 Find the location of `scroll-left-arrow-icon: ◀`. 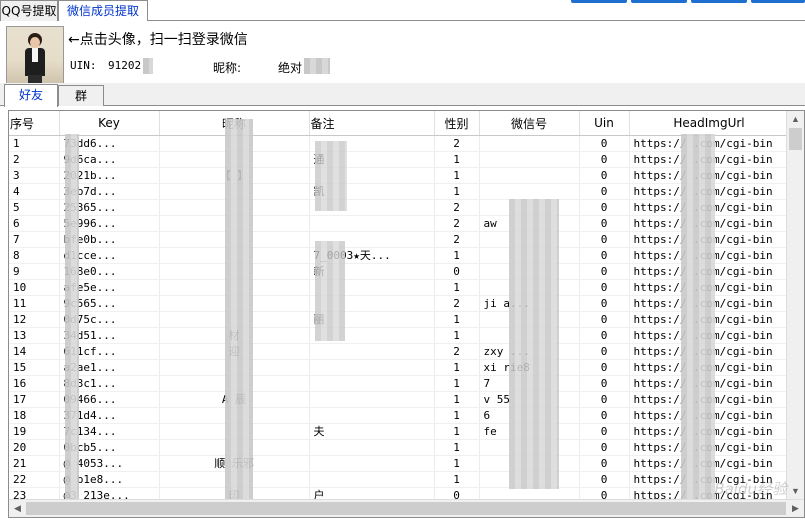

scroll-left-arrow-icon: ◀ is located at coordinates (17, 508).